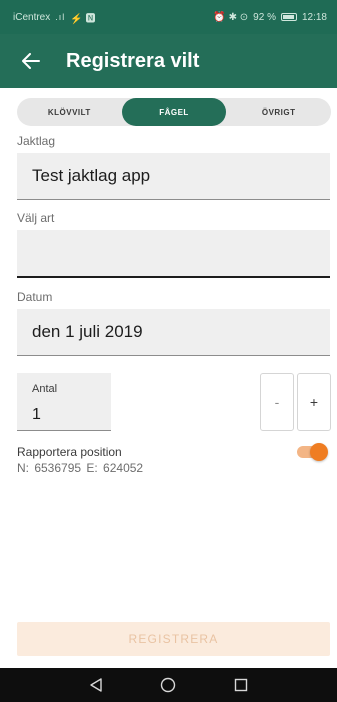 This screenshot has height=702, width=337. I want to click on jaktlag-label: Jaktlag, so click(36, 141).